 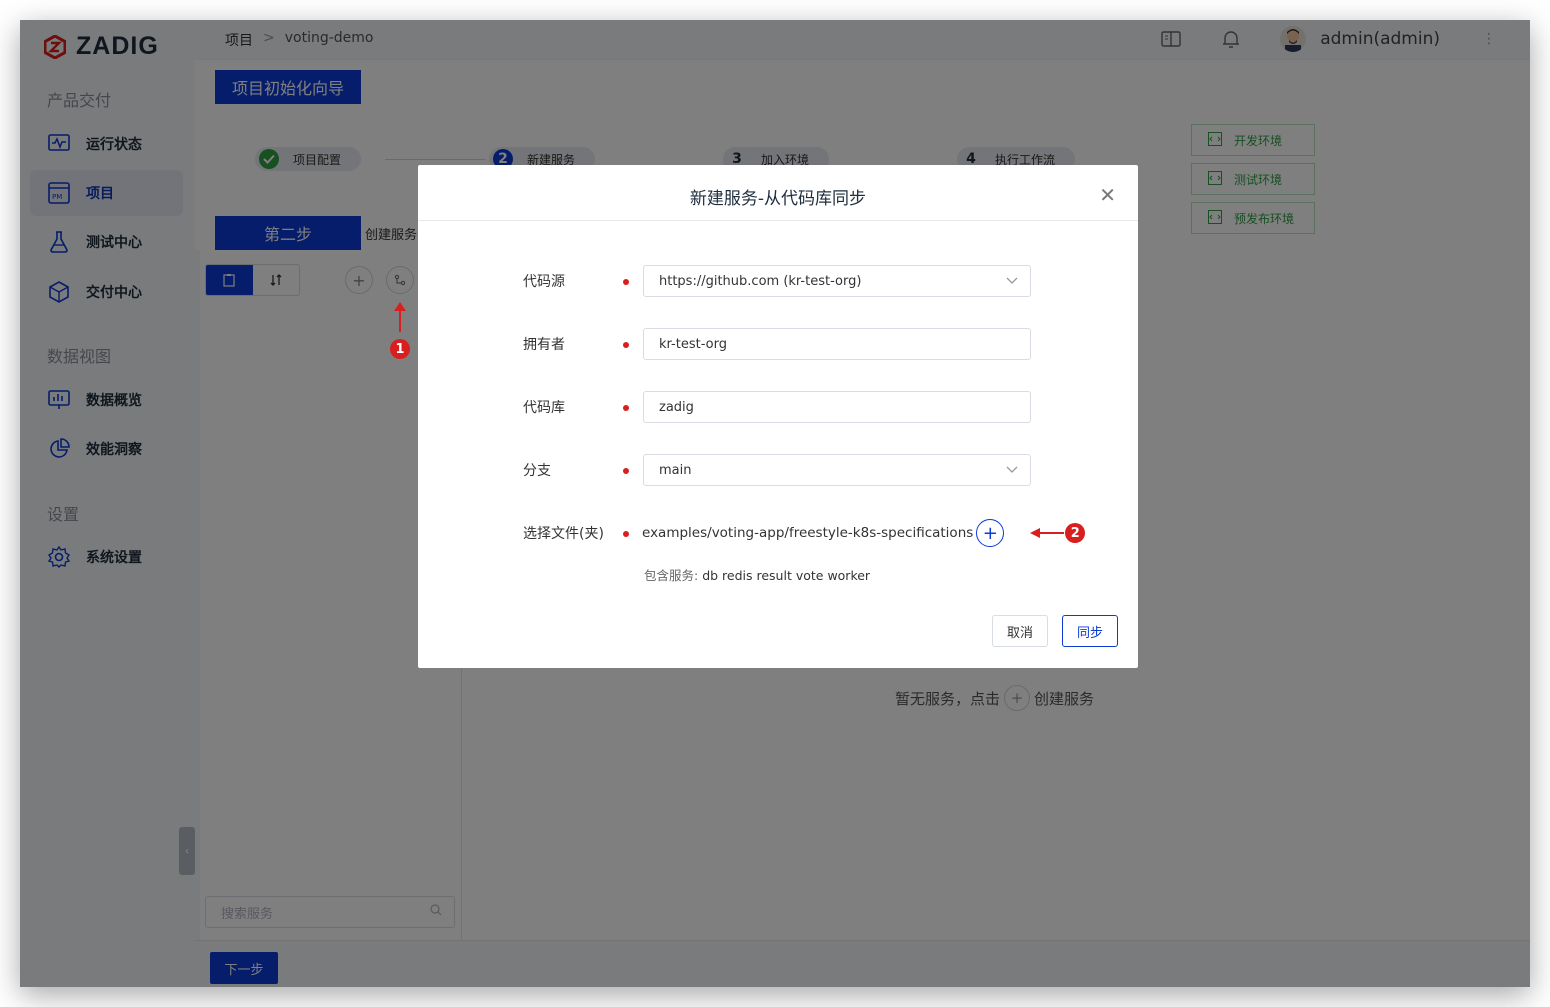 I want to click on included-services-key: 包含服务:, so click(x=671, y=575).